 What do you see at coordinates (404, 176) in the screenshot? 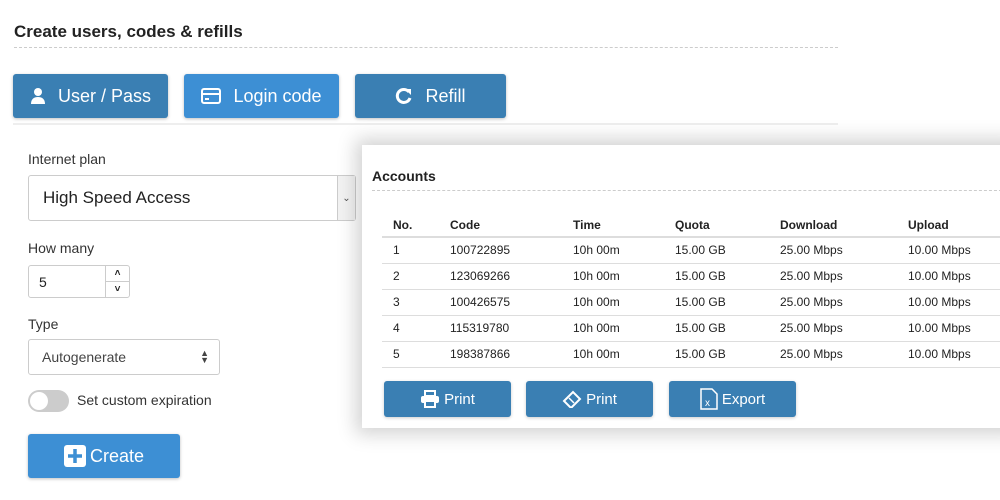
I see `accounts-title: Accounts` at bounding box center [404, 176].